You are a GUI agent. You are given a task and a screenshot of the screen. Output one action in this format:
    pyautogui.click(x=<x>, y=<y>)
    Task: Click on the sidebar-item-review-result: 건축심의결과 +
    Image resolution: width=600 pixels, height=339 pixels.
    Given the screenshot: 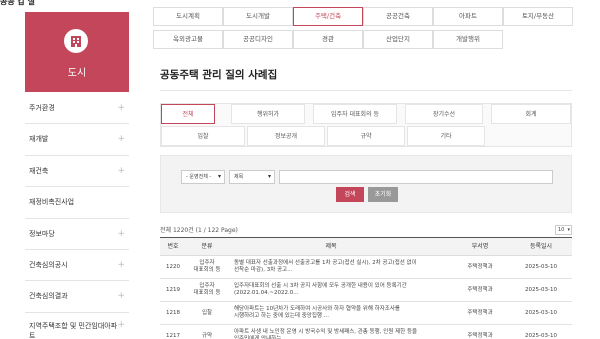 What is the action you would take?
    pyautogui.click(x=77, y=297)
    